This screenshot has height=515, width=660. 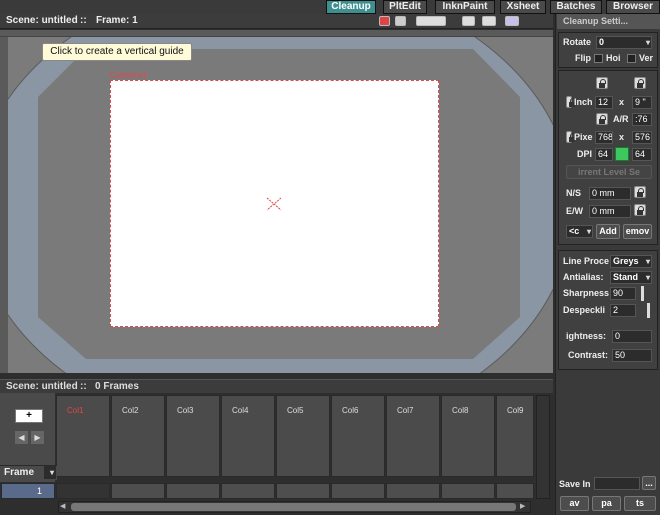 I want to click on xsheet-hscrollbar: ◀ ▶, so click(x=294, y=507).